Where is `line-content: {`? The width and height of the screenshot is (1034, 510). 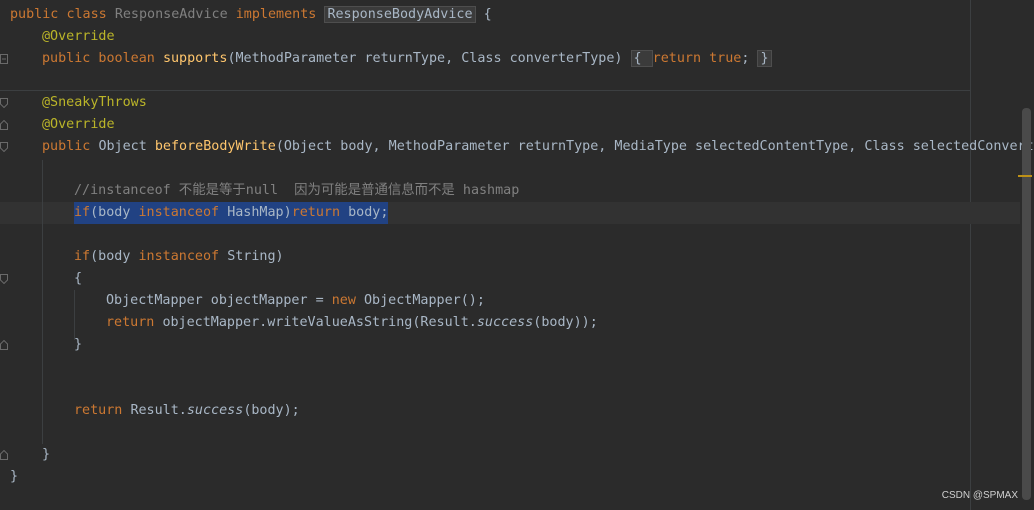
line-content: { is located at coordinates (78, 279).